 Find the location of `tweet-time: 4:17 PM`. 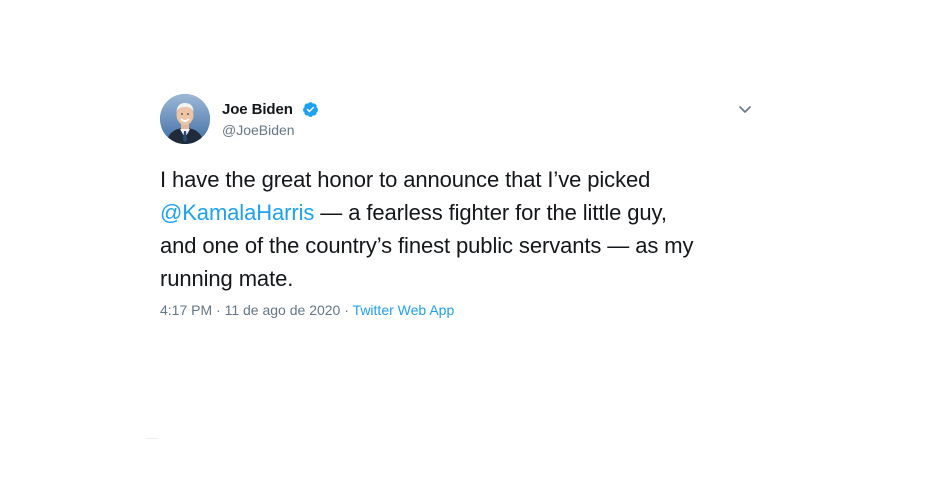

tweet-time: 4:17 PM is located at coordinates (186, 310).